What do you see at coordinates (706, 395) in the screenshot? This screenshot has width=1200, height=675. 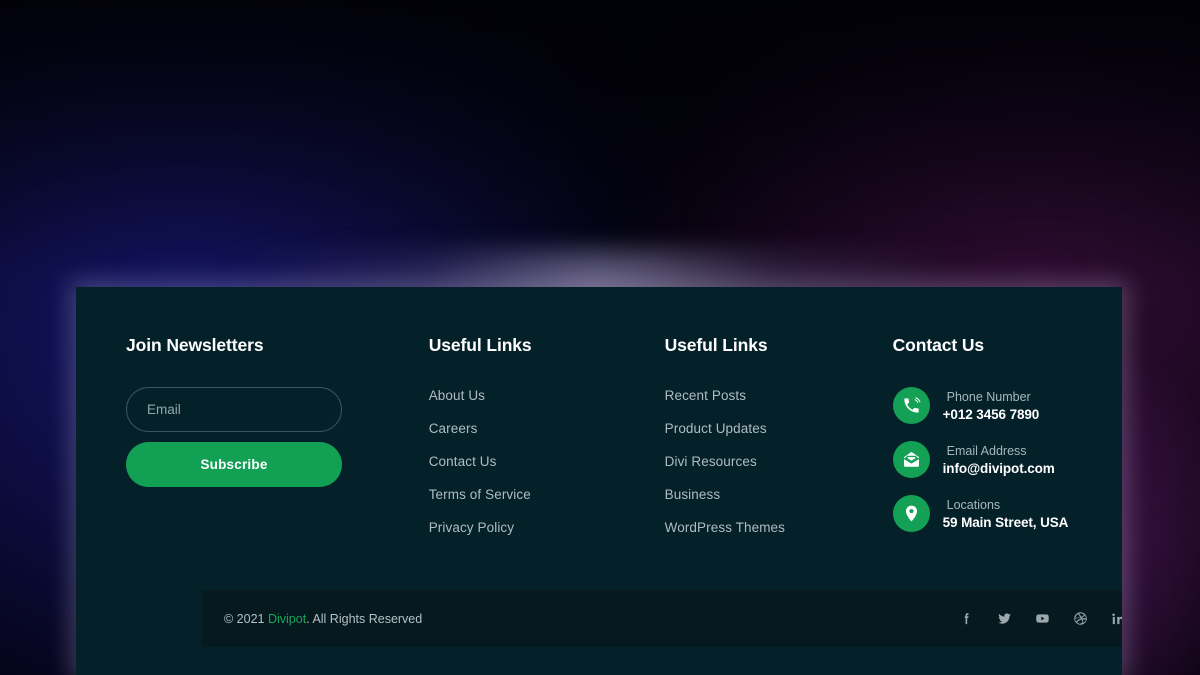 I see `sidebar-item-recent-posts: Recent Posts` at bounding box center [706, 395].